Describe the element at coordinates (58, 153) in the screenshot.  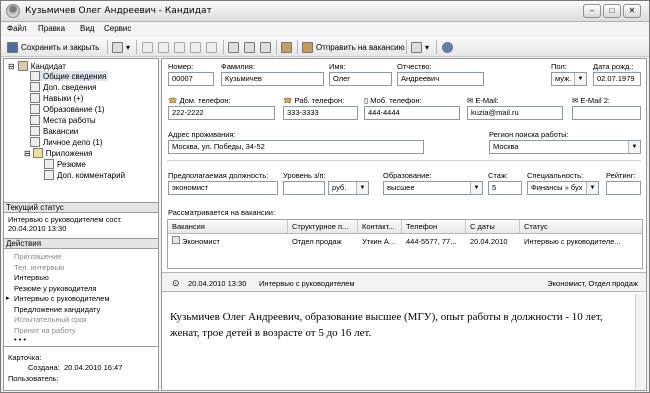
I see `tree-item-attachments: ⊟ Приложения` at that location.